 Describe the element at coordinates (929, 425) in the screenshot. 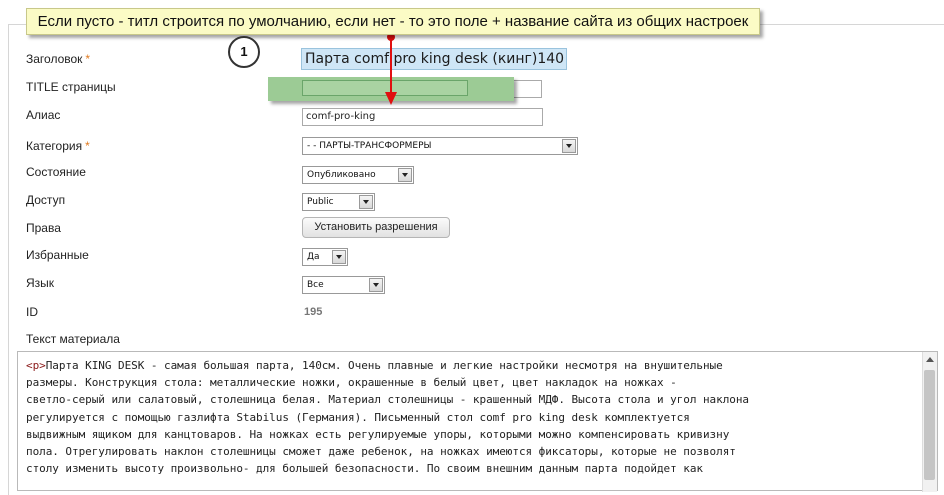

I see `scroll-thumb` at that location.